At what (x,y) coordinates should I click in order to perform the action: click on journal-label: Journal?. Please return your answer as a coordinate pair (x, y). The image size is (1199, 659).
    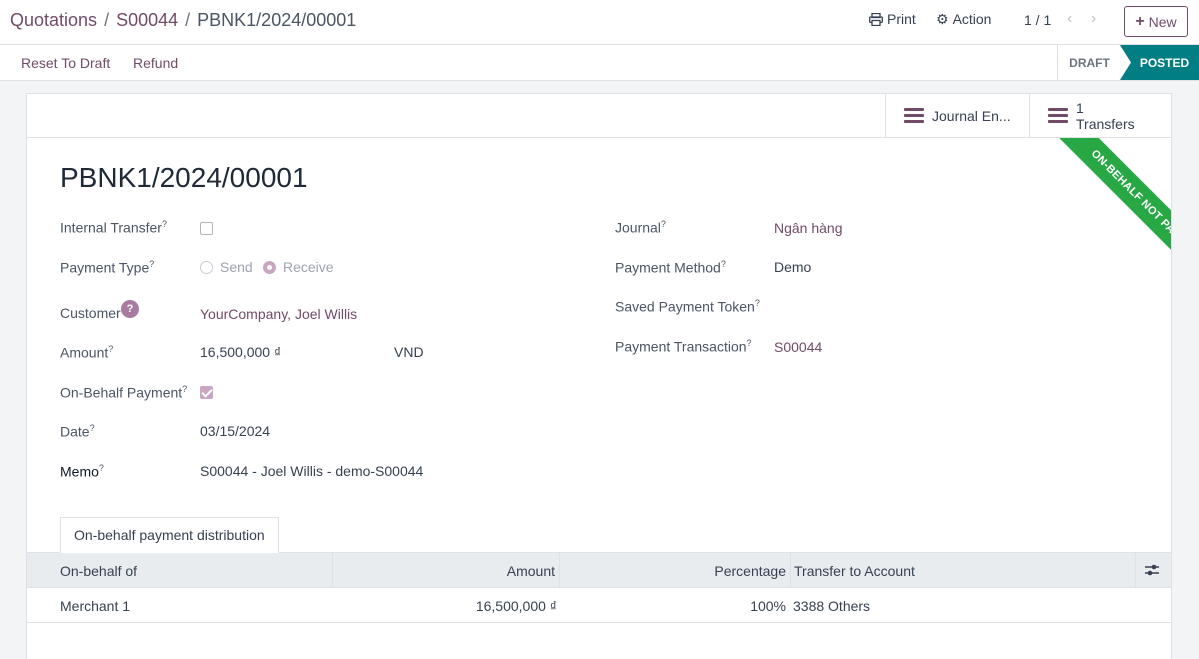
    Looking at the image, I should click on (640, 227).